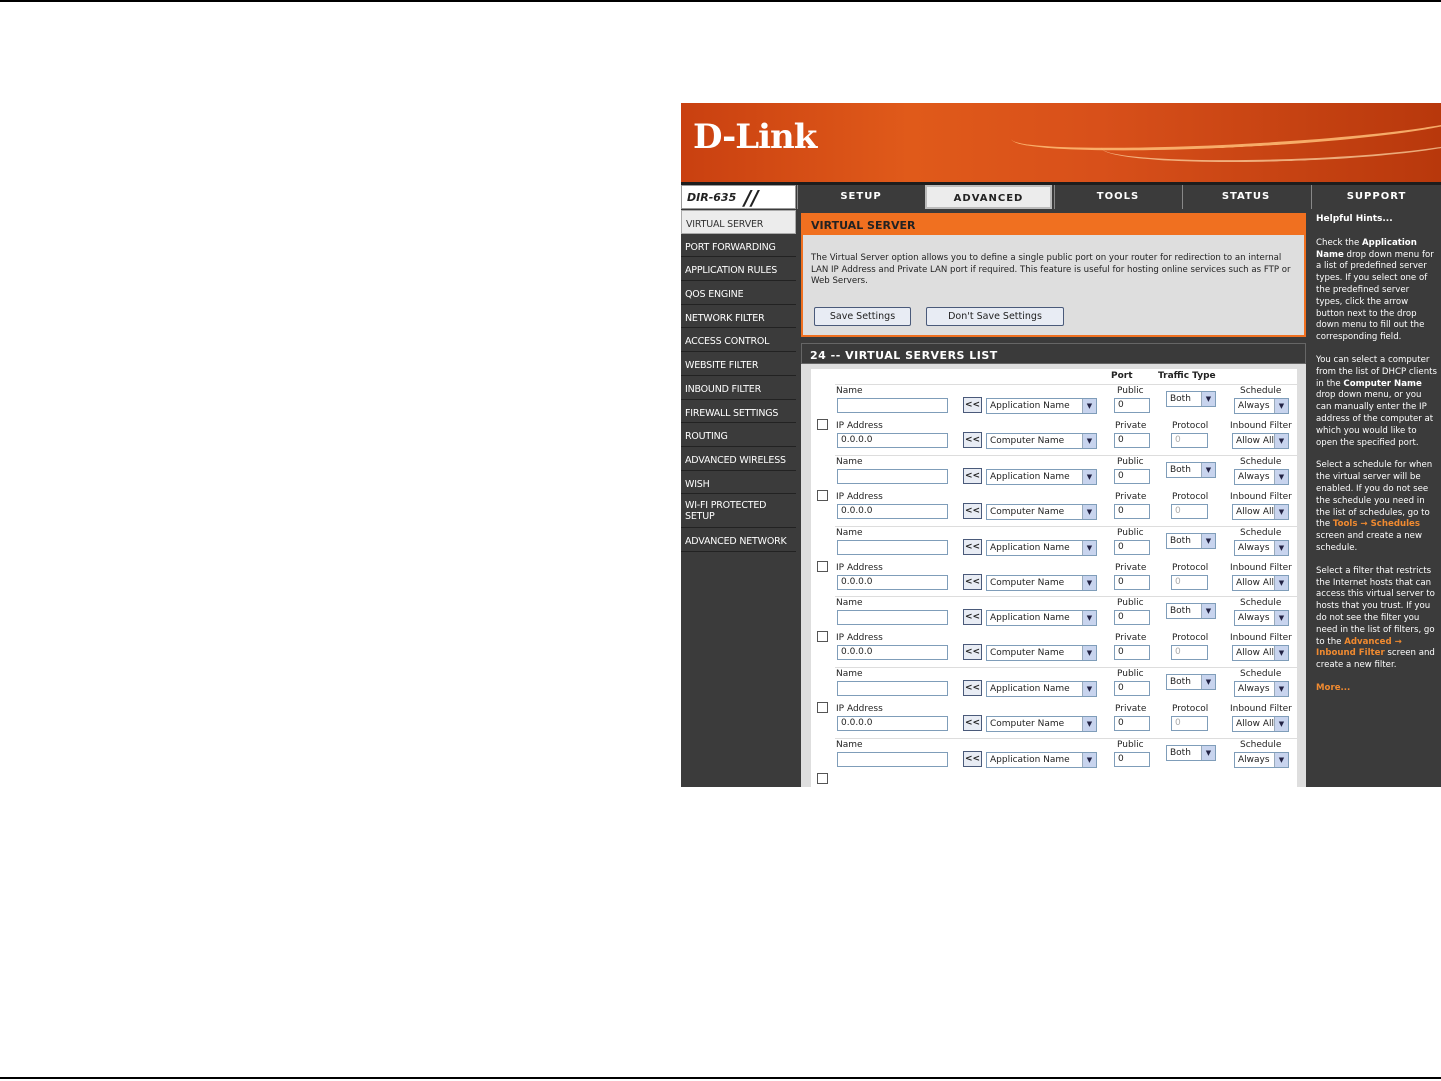 The height and width of the screenshot is (1081, 1441). What do you see at coordinates (738, 388) in the screenshot?
I see `sidebar-item-inbound-filter: INBOUND FILTER` at bounding box center [738, 388].